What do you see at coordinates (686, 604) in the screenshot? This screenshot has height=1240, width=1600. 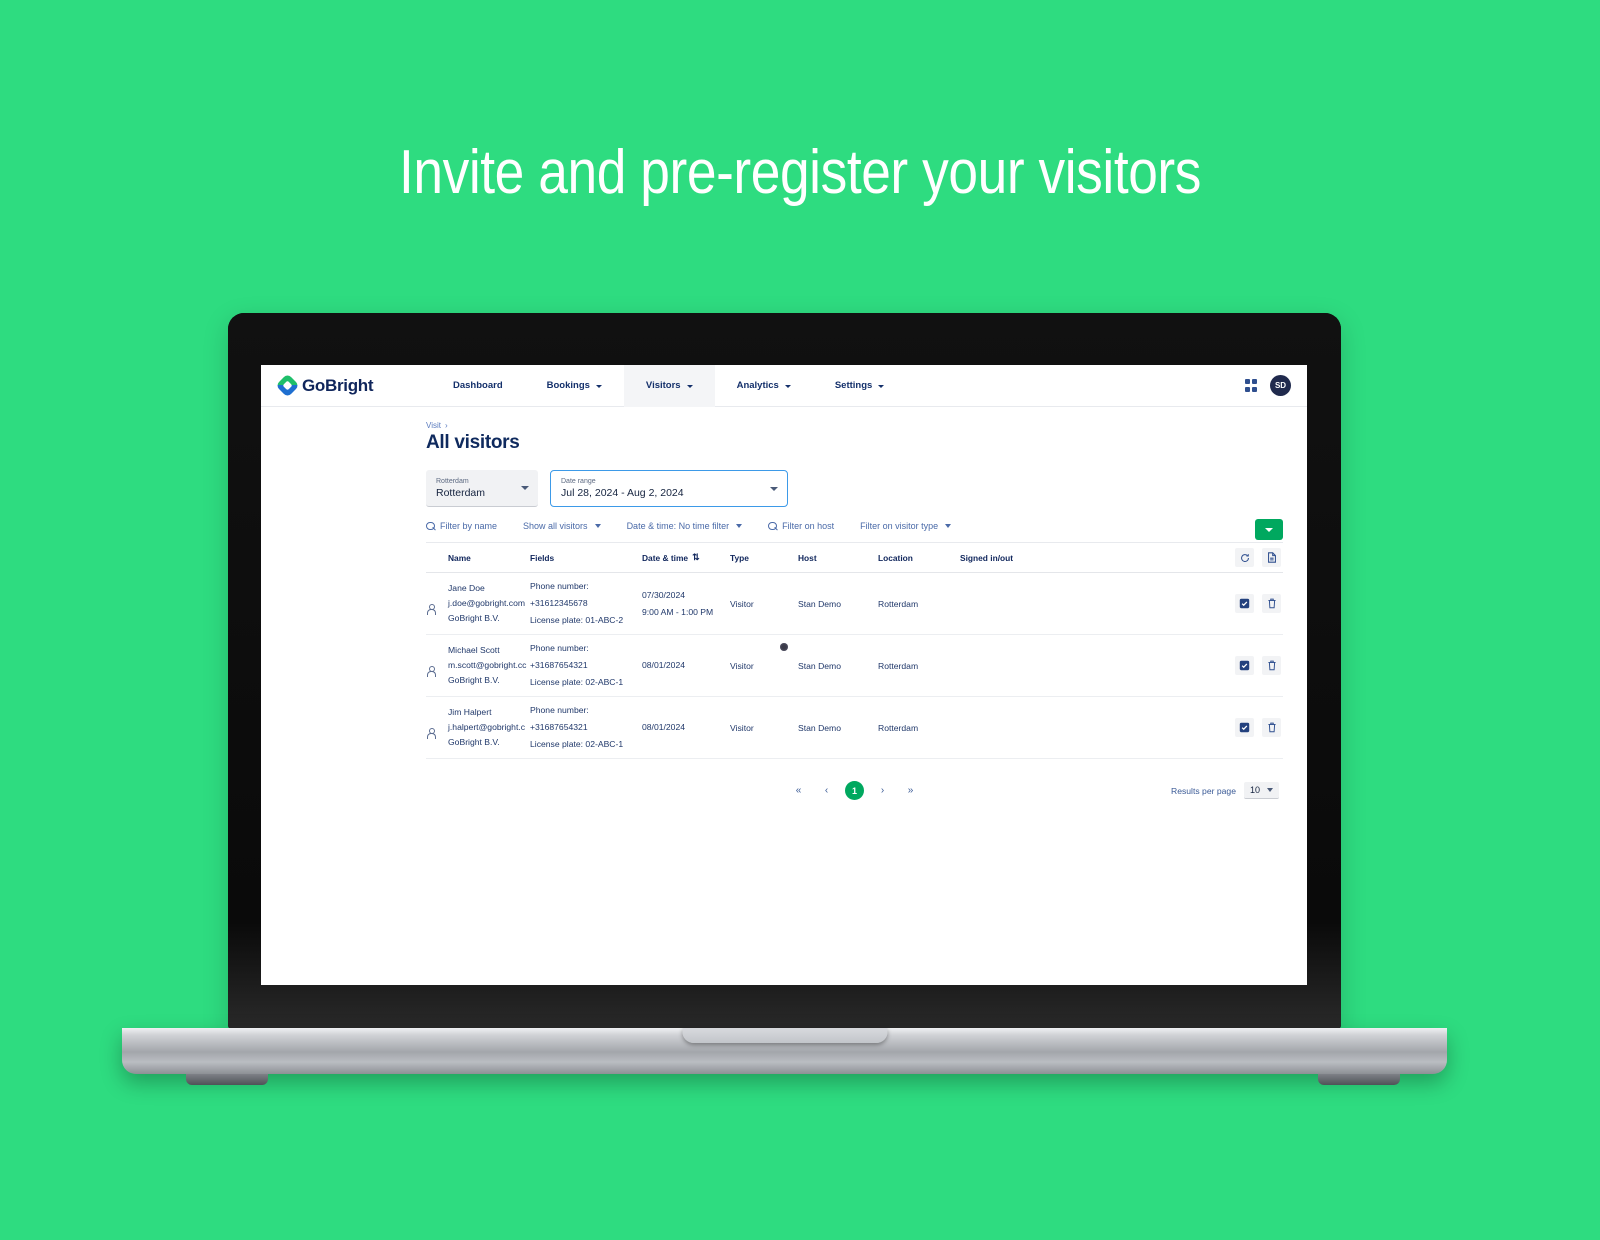 I see `cell-datetime: 07/30/2024 9:00 AM - 1:00 PM` at bounding box center [686, 604].